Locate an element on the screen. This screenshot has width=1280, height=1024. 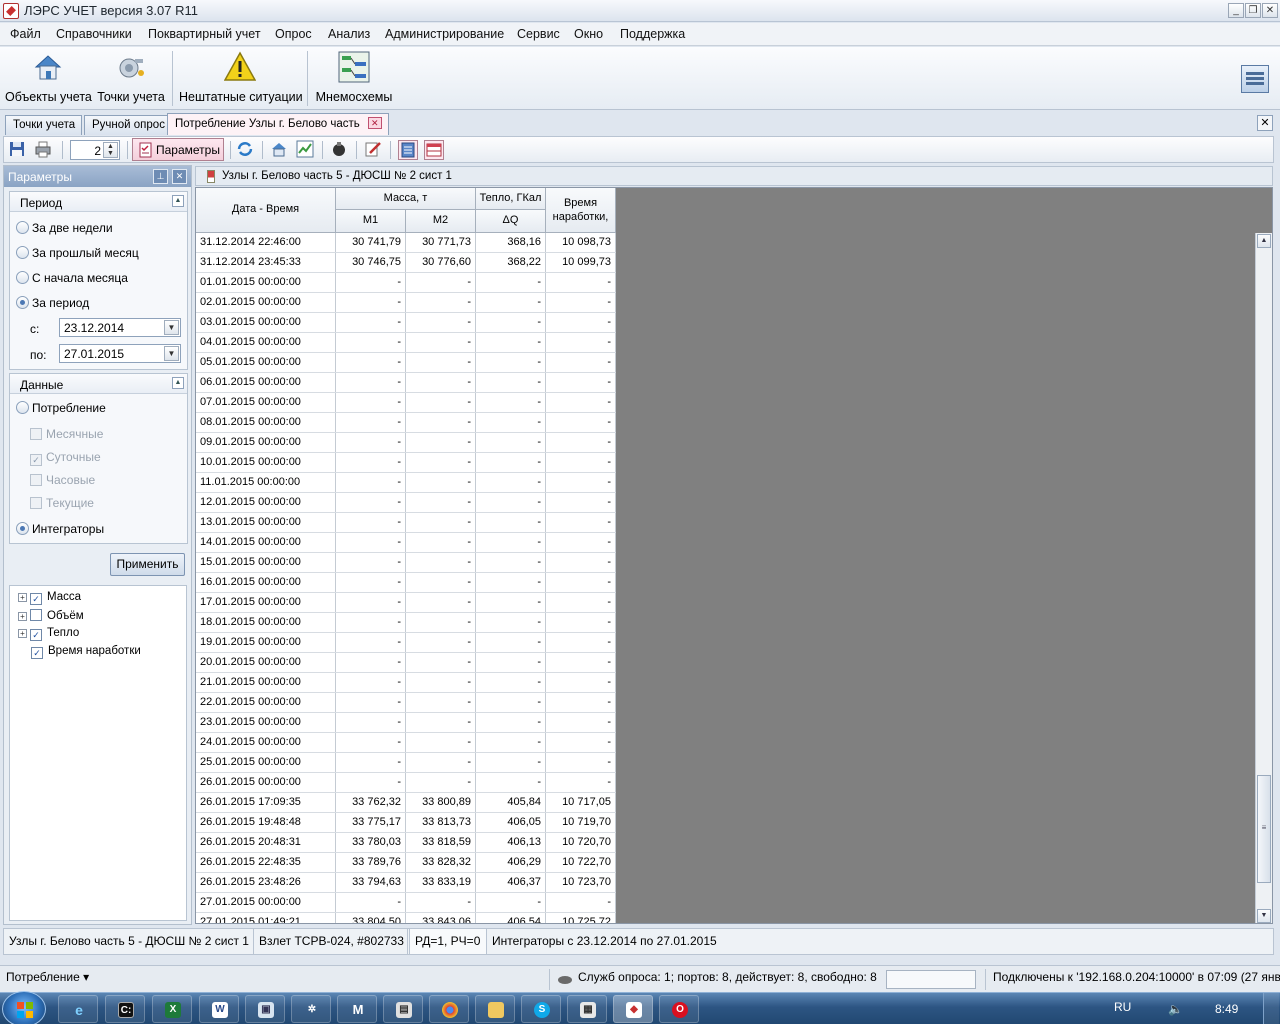
table-row: 13.01.2015 00:00:00- - - - is located at coordinates (406, 523).